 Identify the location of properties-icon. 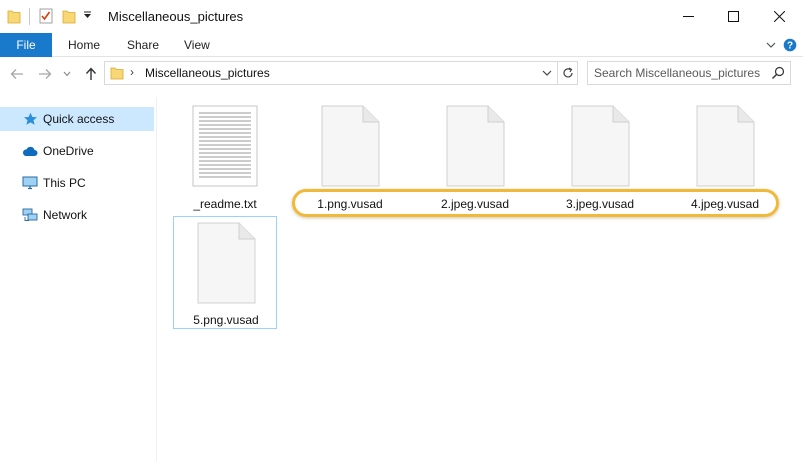
(46, 16).